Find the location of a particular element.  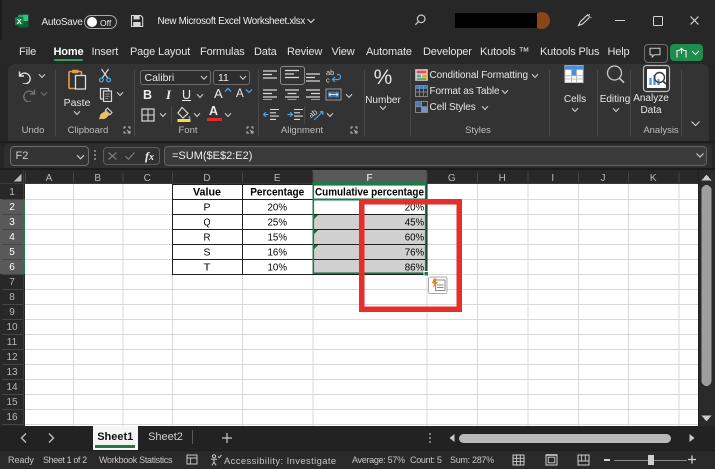

svg-text: 1 is located at coordinates (12, 192).